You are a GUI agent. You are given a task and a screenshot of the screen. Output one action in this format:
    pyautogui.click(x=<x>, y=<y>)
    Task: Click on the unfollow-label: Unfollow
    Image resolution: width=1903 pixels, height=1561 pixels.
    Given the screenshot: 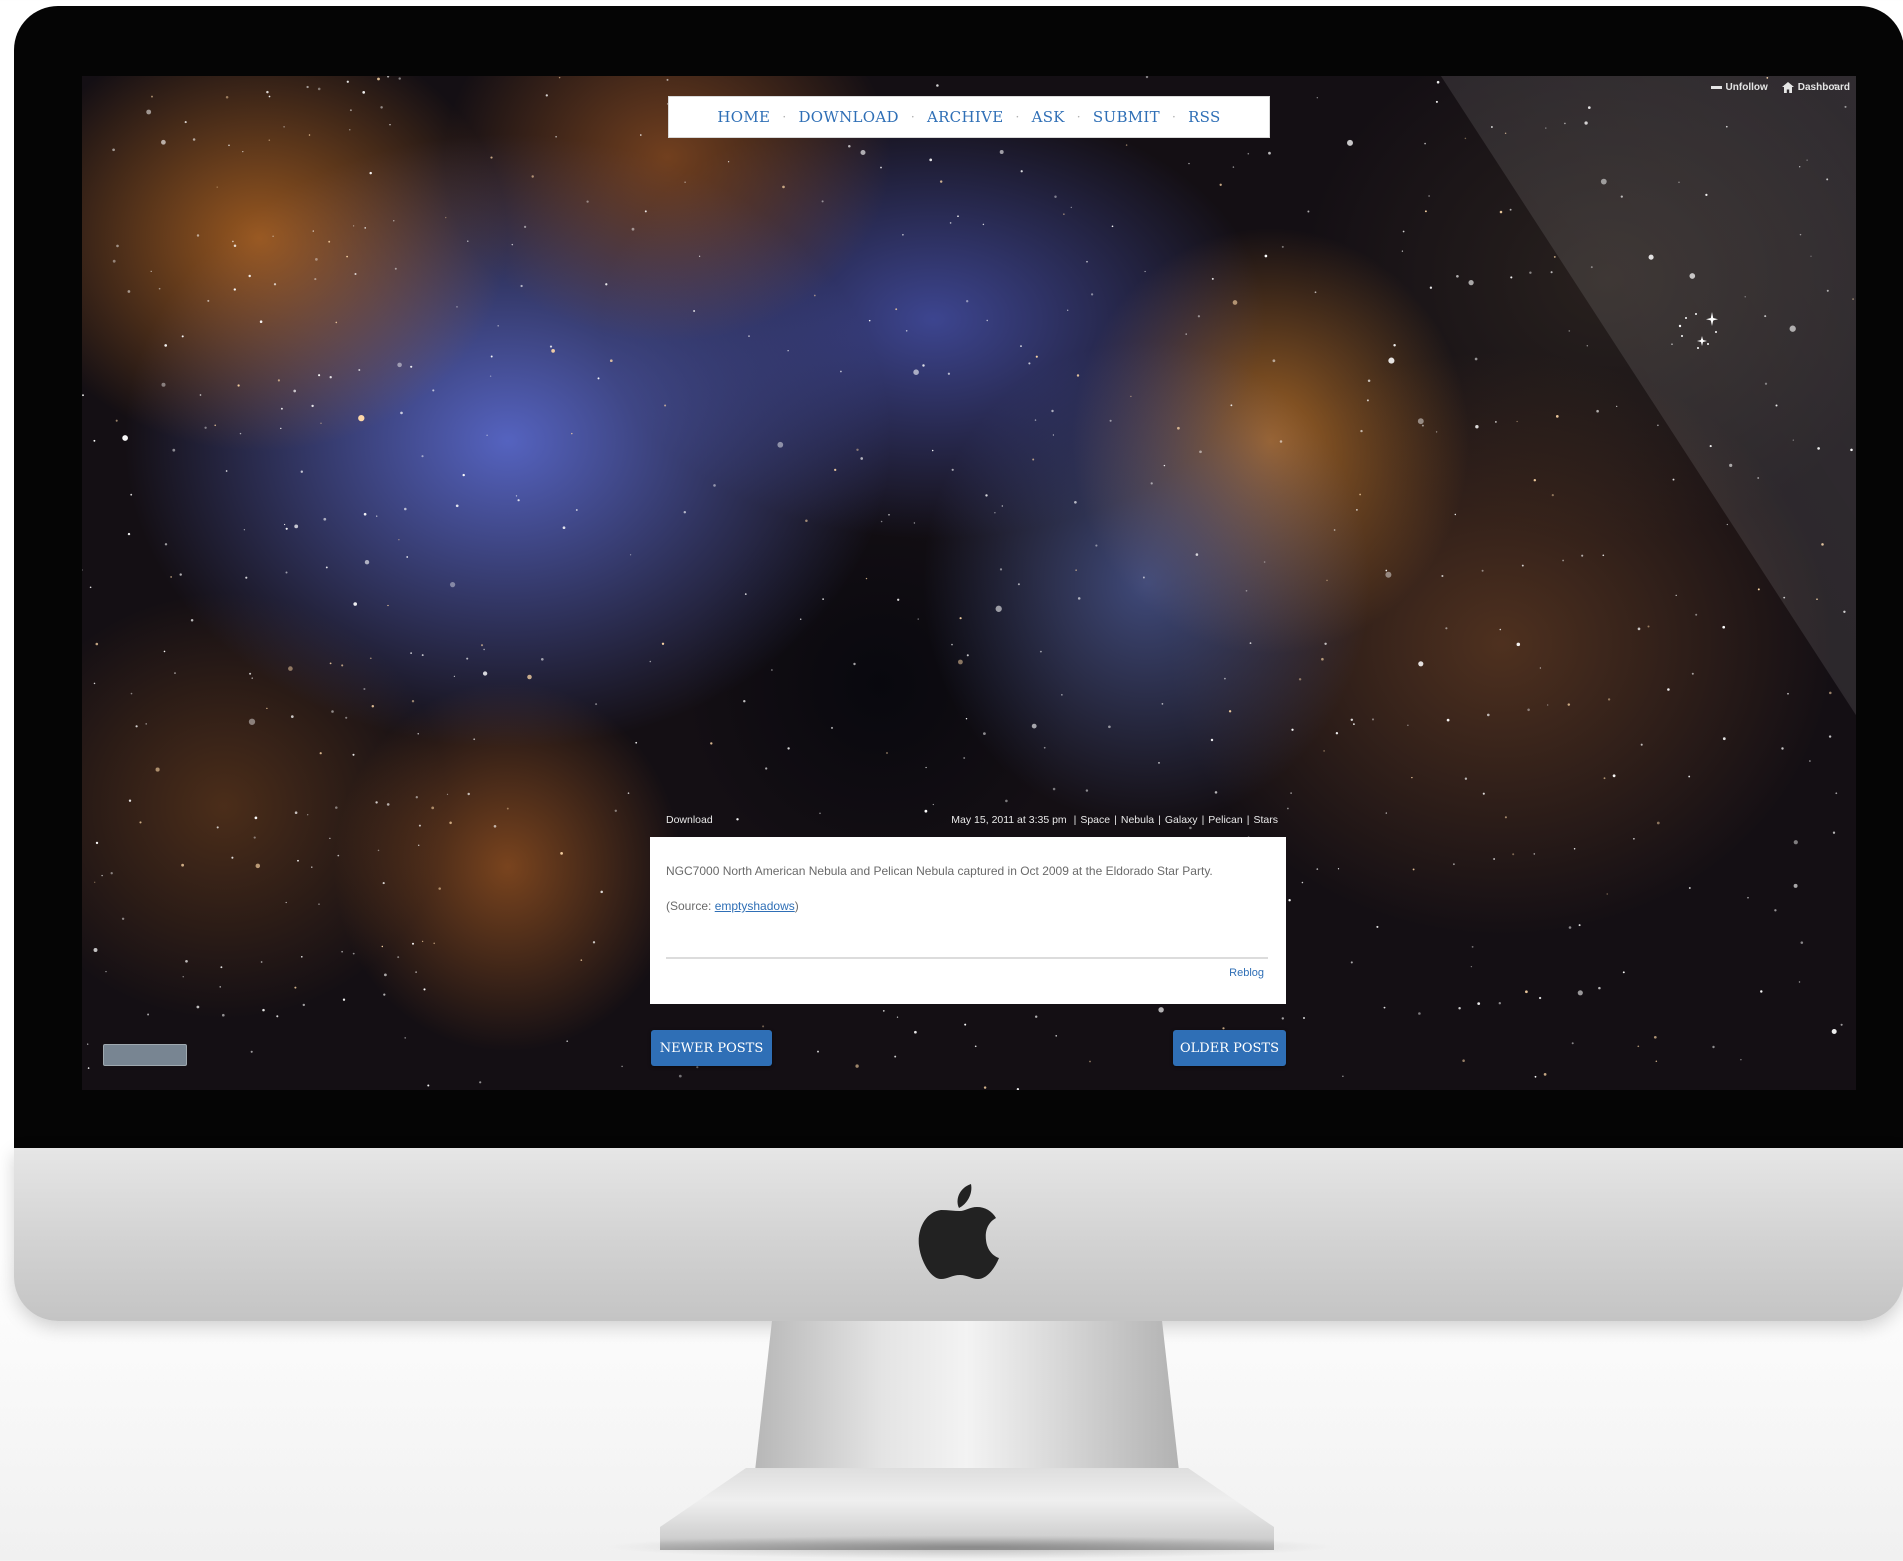 What is the action you would take?
    pyautogui.click(x=1746, y=87)
    